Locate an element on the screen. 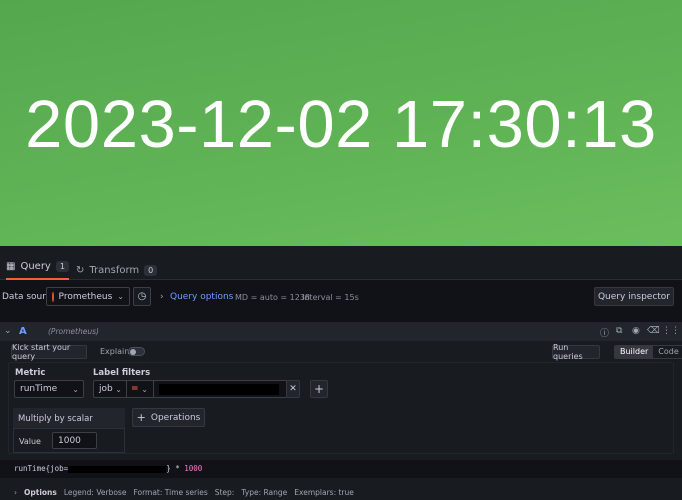 Image resolution: width=682 pixels, height=500 pixels. prometheus-icon is located at coordinates (53, 296).